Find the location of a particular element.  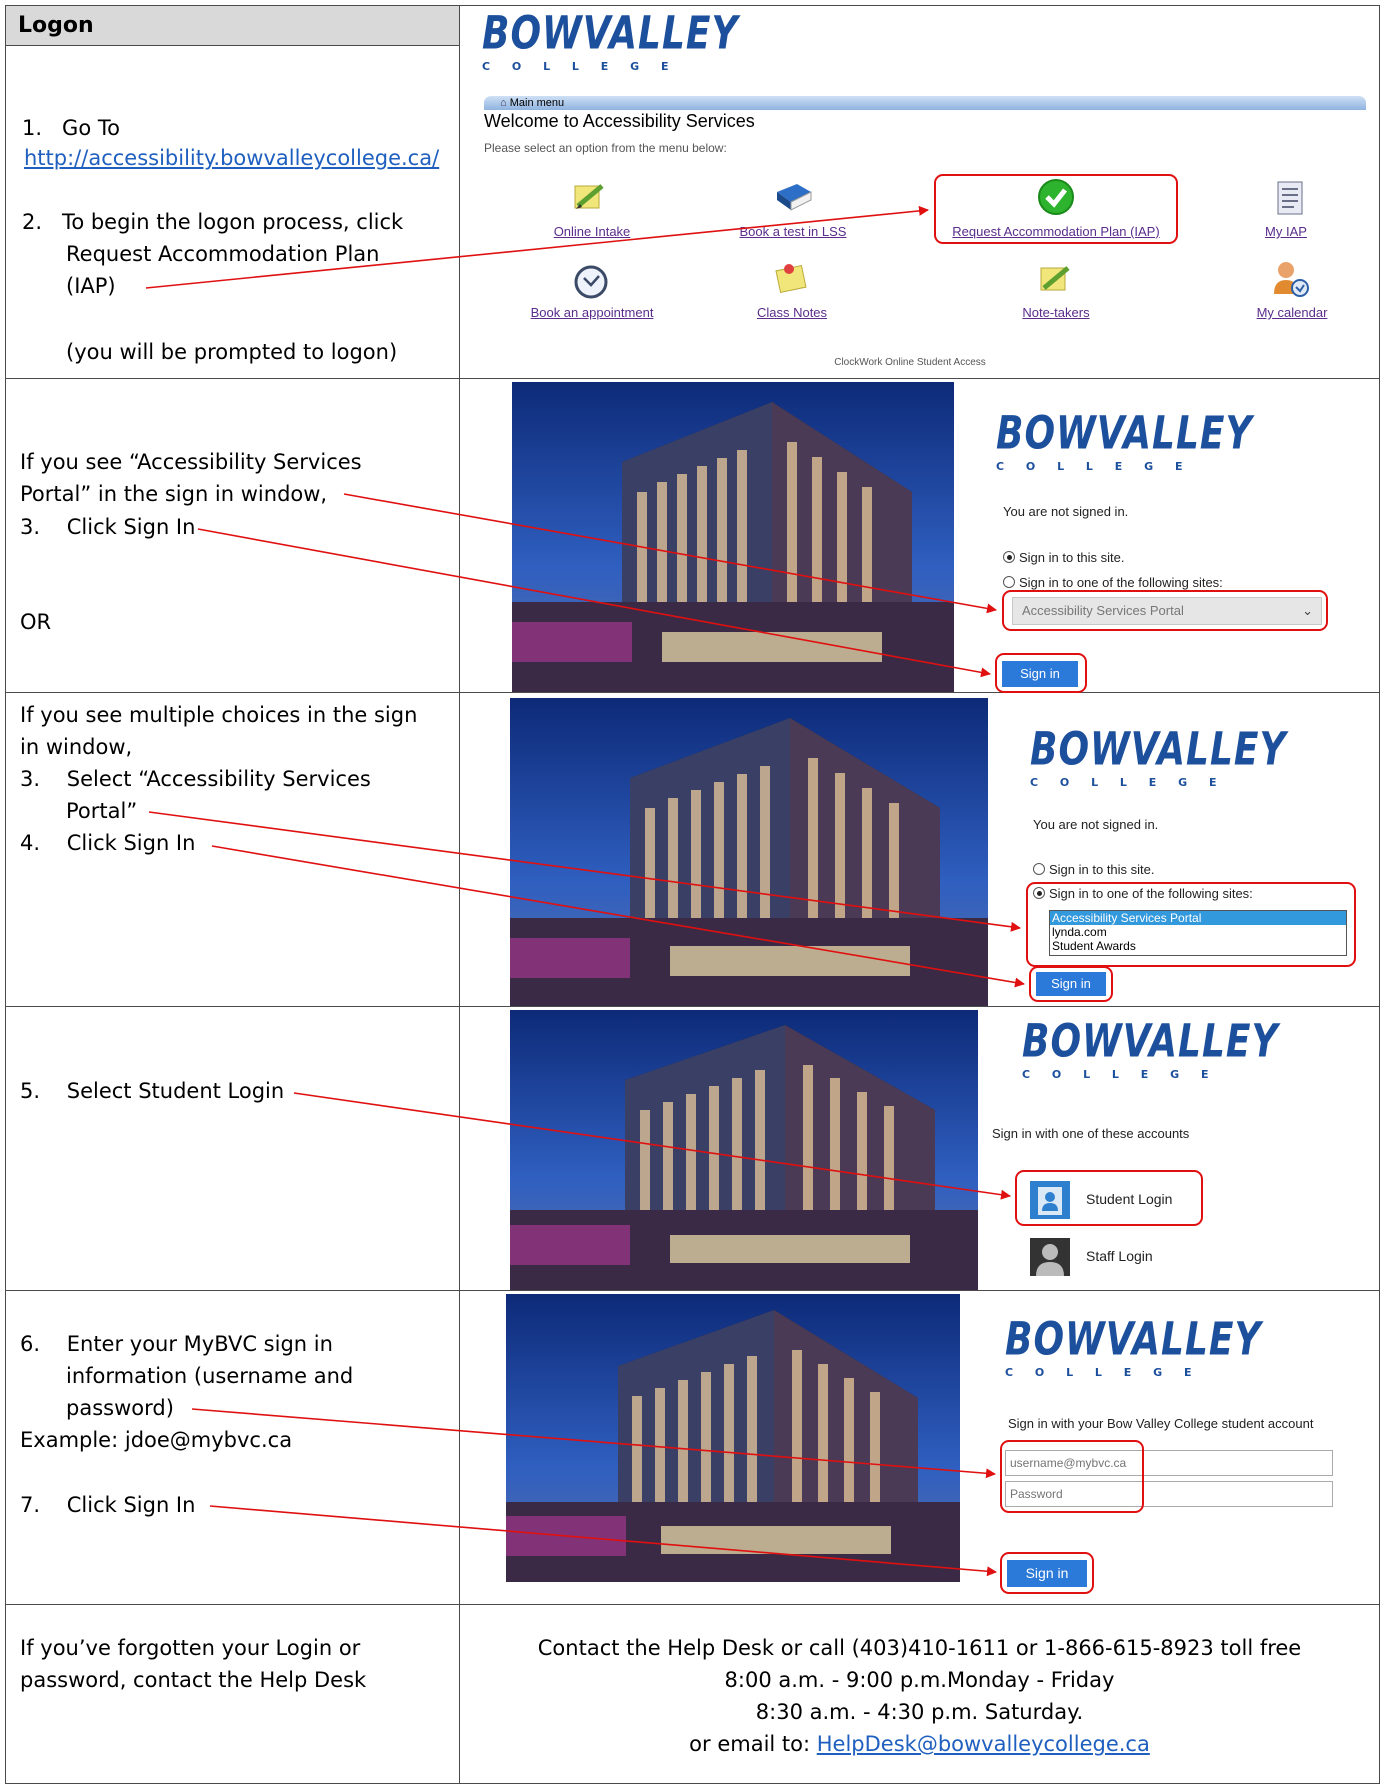

arrow-to-request-iap is located at coordinates (537, 247).